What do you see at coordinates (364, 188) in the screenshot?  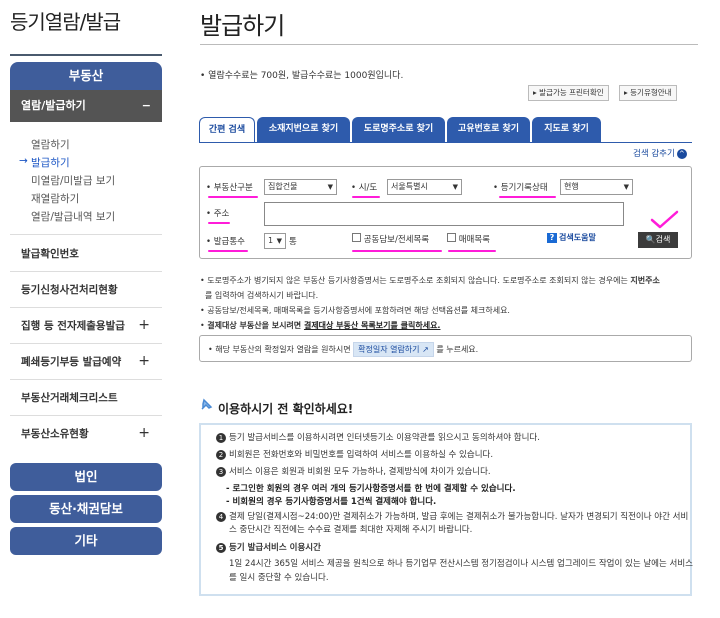 I see `sido-label: • 시/도` at bounding box center [364, 188].